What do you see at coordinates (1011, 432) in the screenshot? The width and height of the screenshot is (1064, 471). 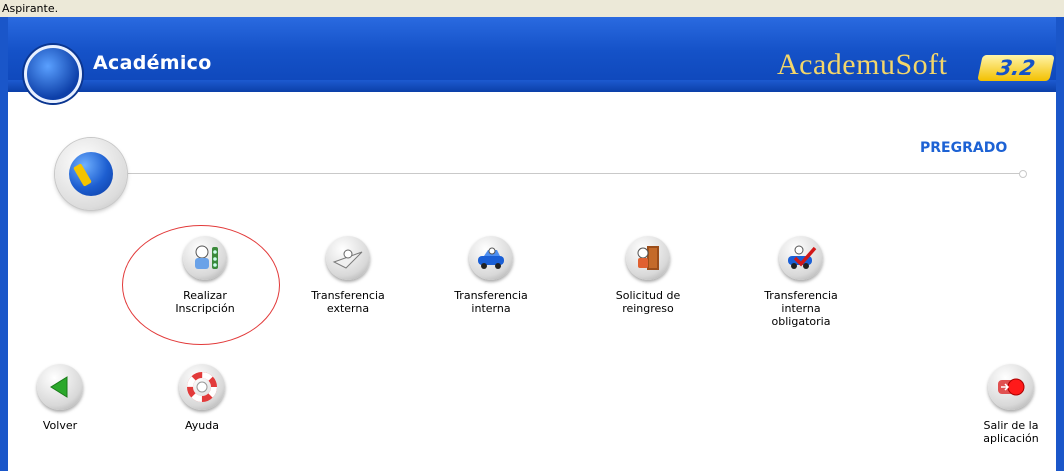 I see `exit-label: Salir de la aplicación` at bounding box center [1011, 432].